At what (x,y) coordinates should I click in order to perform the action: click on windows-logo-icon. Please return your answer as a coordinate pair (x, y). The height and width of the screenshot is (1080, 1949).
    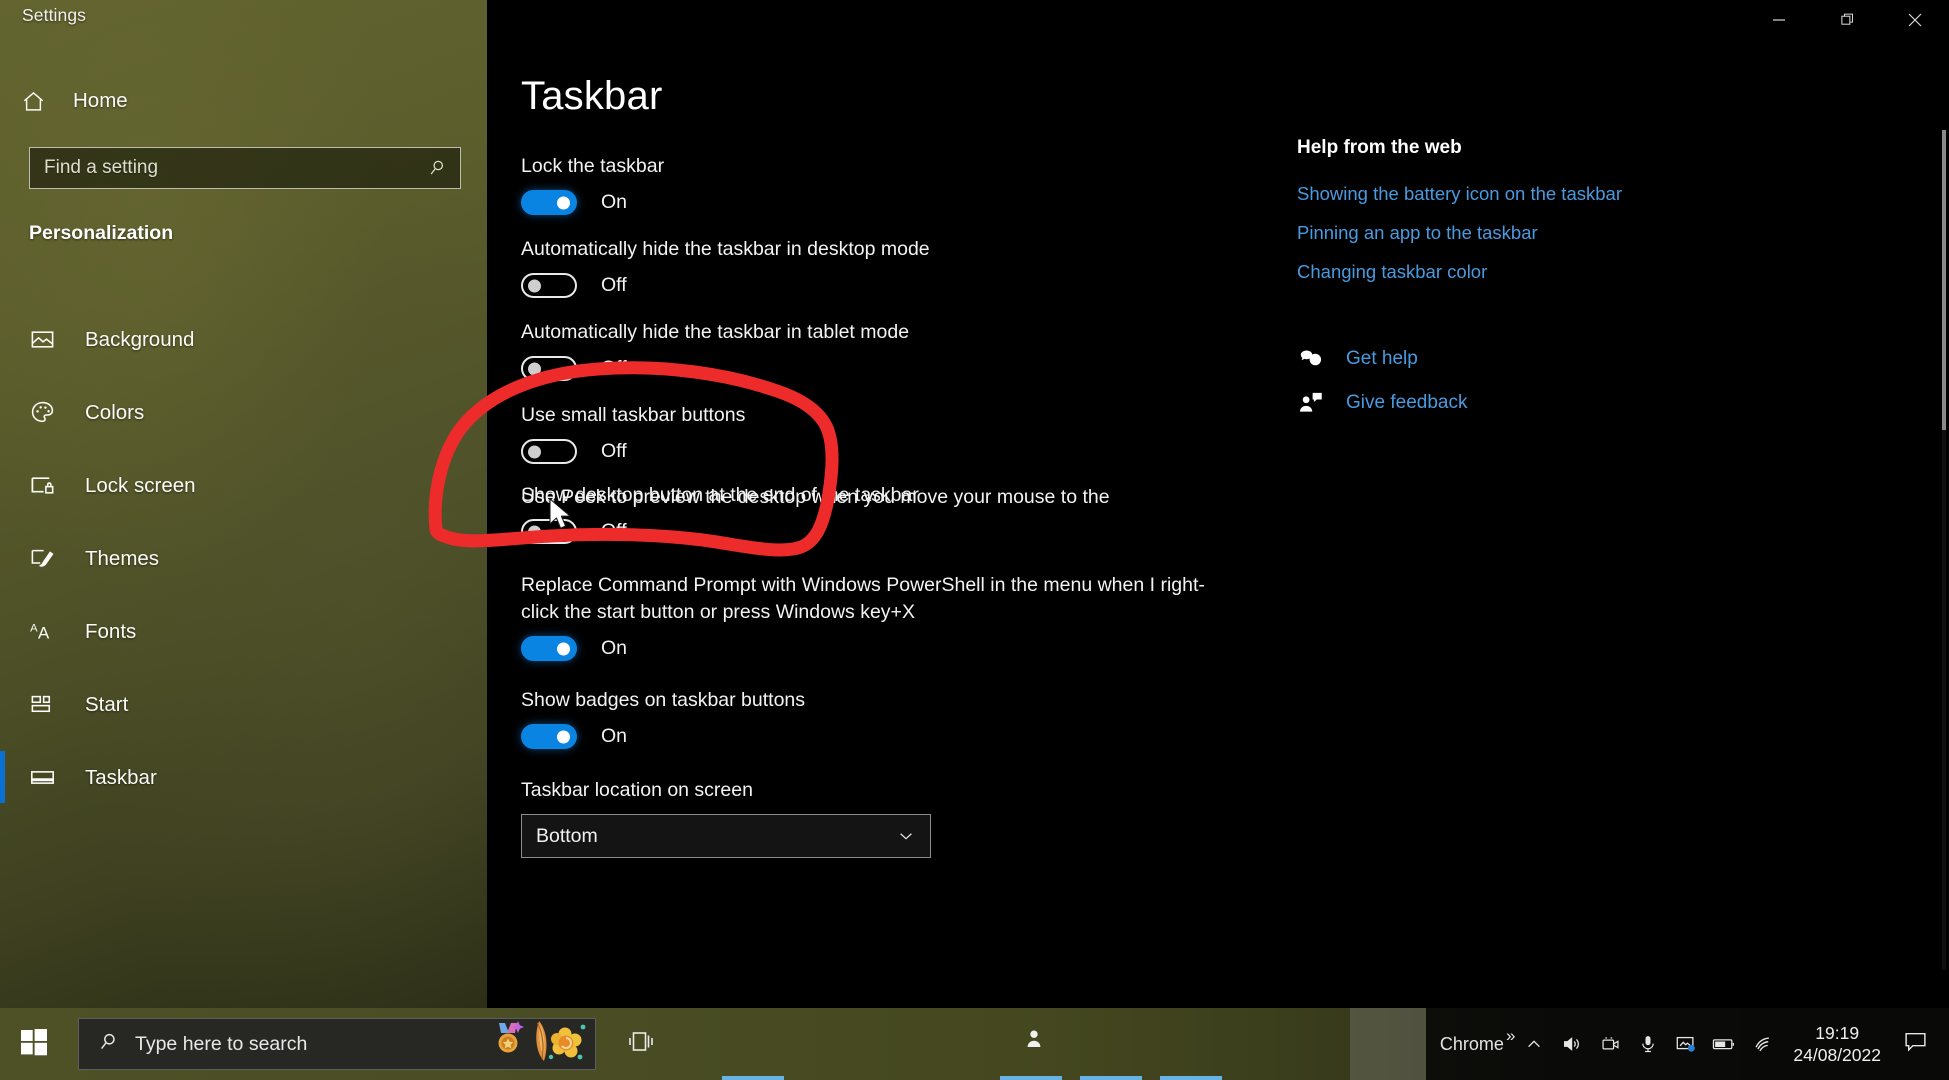
    Looking at the image, I should click on (34, 1044).